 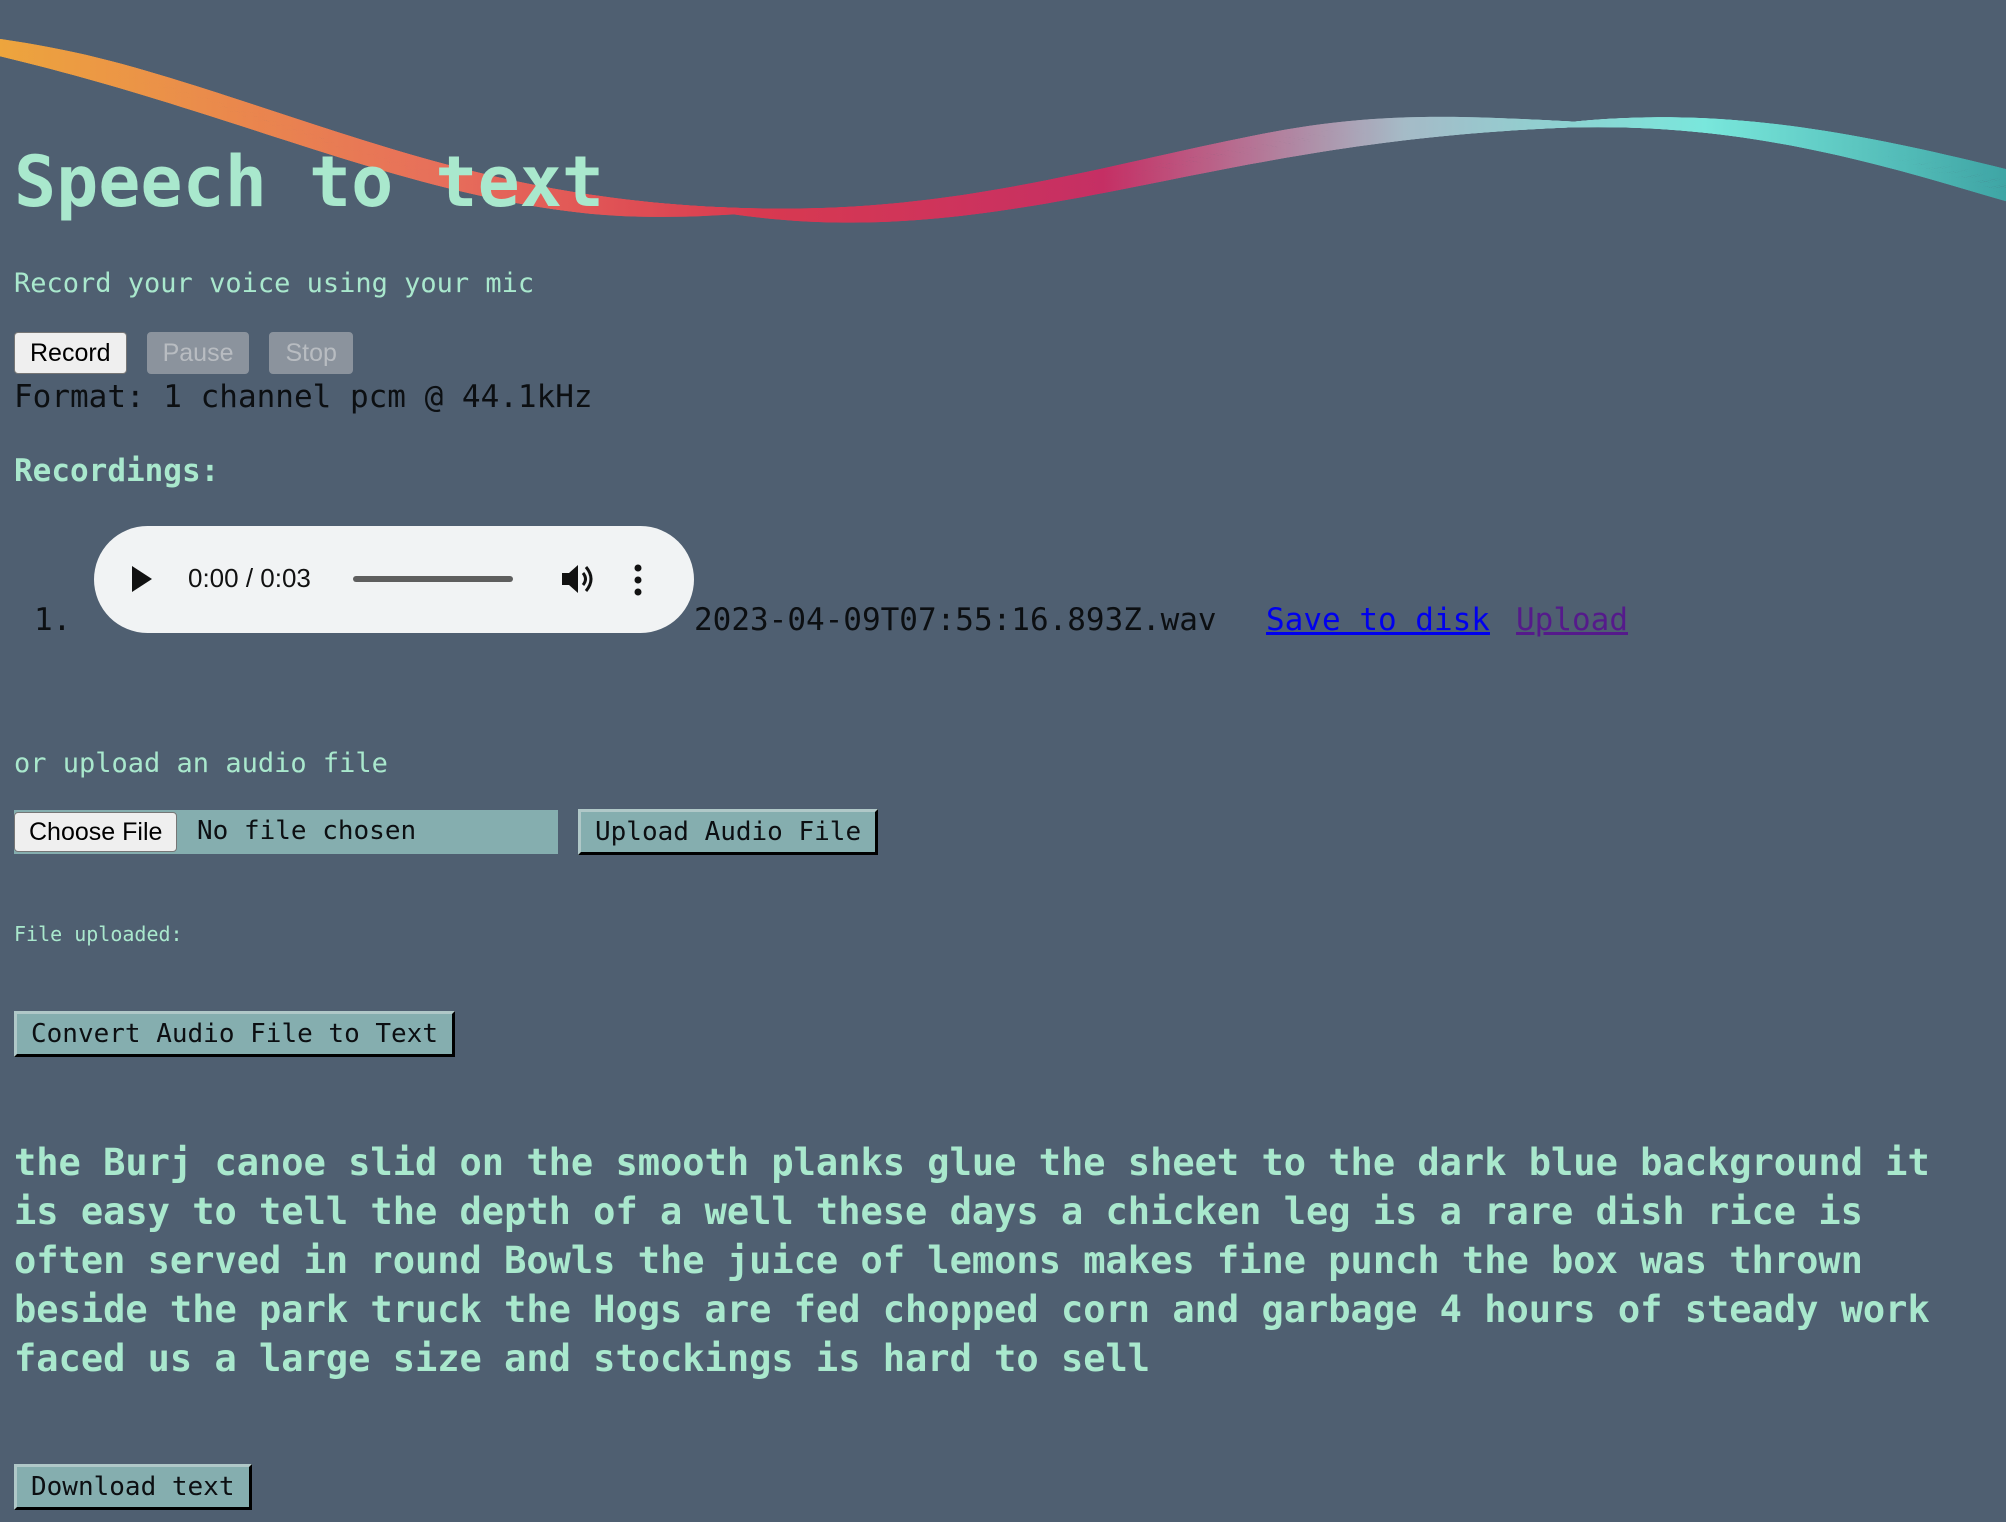 I want to click on upload-audio-file-button: Upload Audio File, so click(x=728, y=832).